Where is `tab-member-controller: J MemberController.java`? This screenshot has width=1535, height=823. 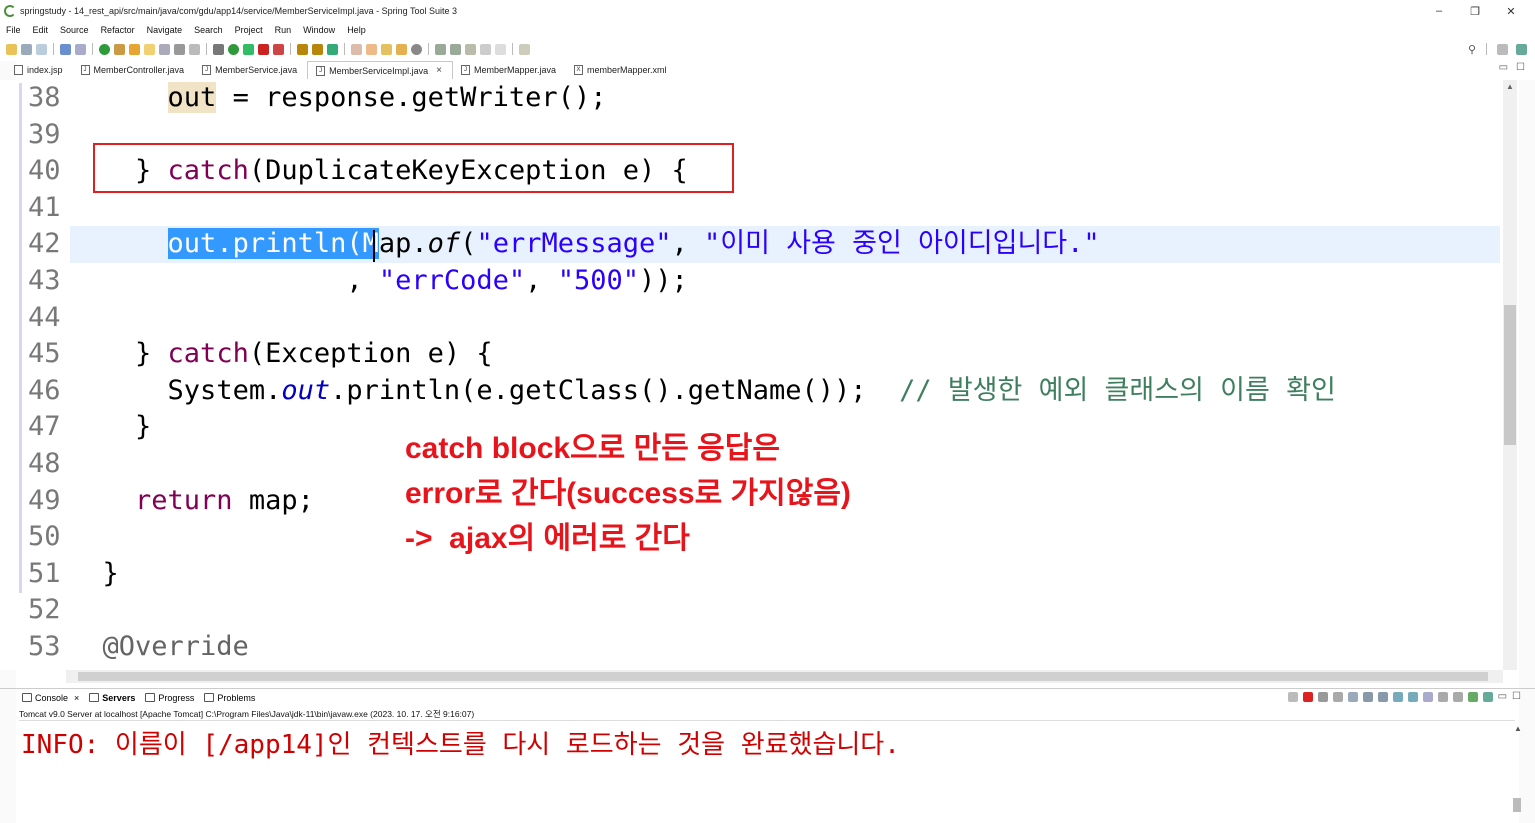
tab-member-controller: J MemberController.java is located at coordinates (134, 70).